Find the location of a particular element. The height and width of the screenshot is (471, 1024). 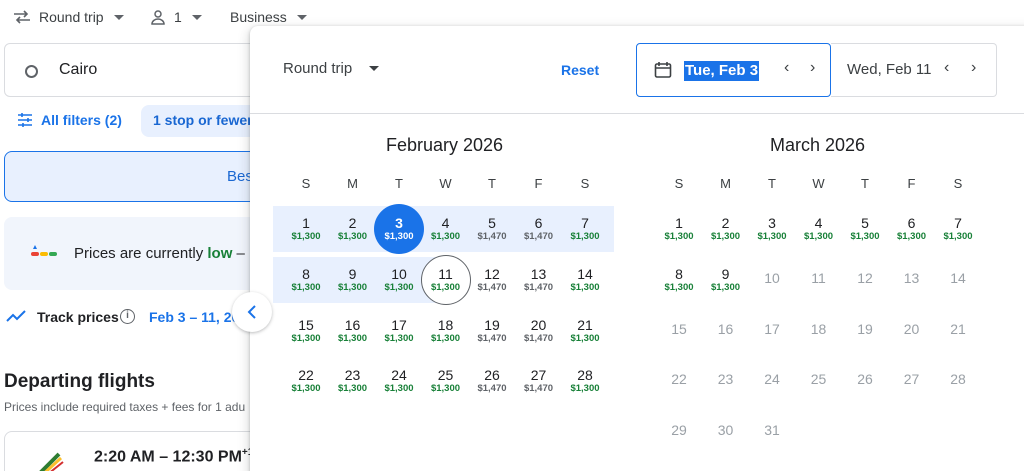

day-number: 21 is located at coordinates (585, 325).